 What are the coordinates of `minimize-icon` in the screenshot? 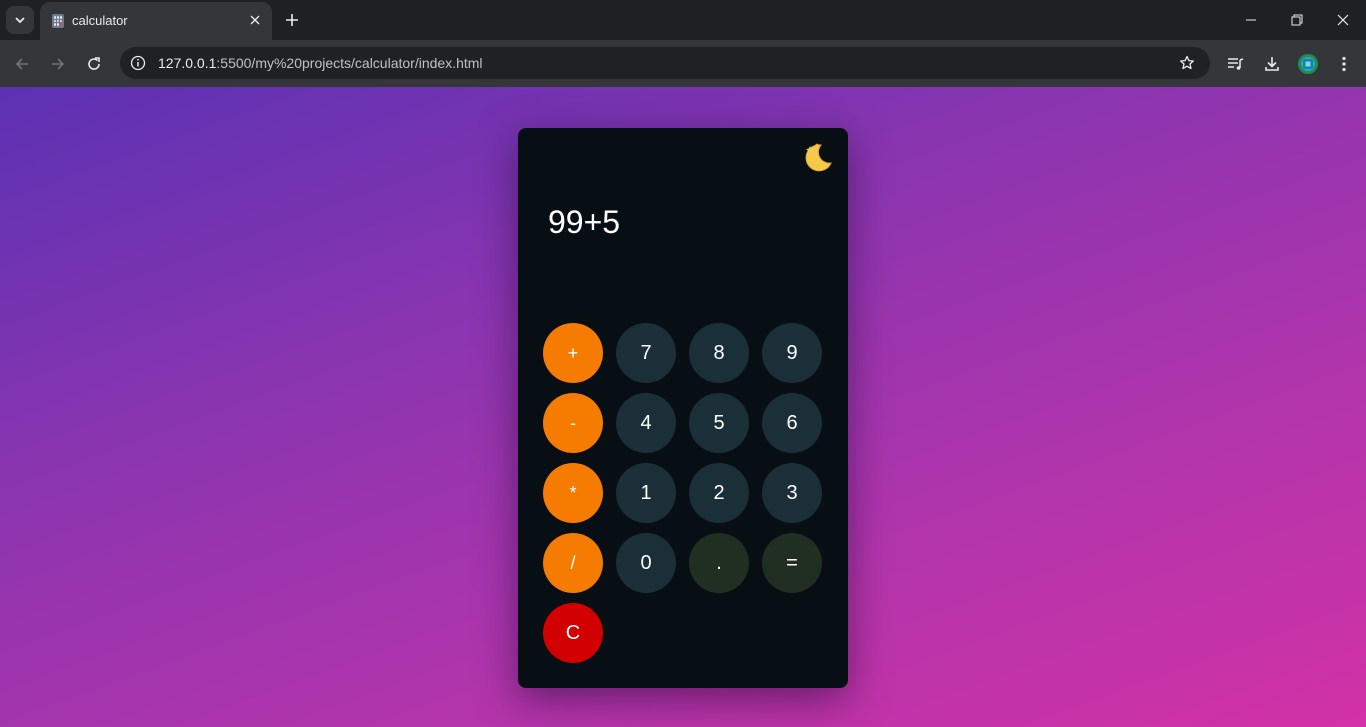 It's located at (1251, 20).